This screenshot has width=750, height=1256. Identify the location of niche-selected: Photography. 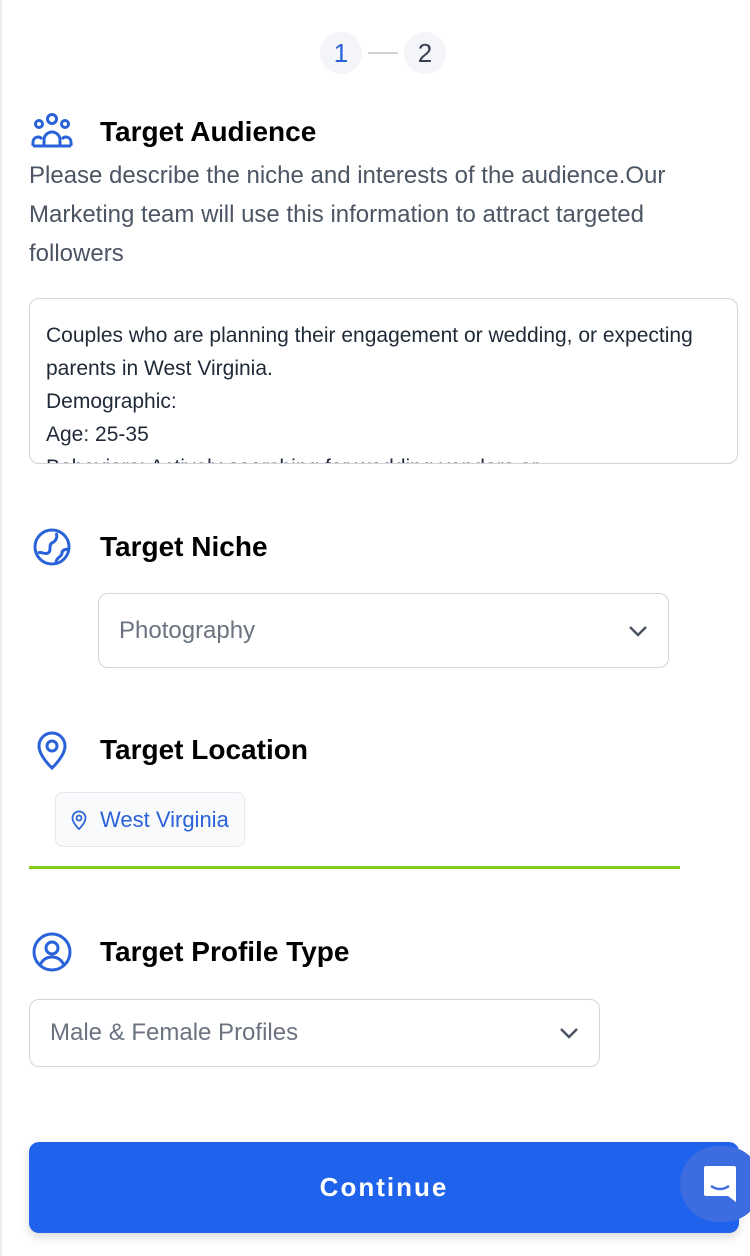
(187, 630).